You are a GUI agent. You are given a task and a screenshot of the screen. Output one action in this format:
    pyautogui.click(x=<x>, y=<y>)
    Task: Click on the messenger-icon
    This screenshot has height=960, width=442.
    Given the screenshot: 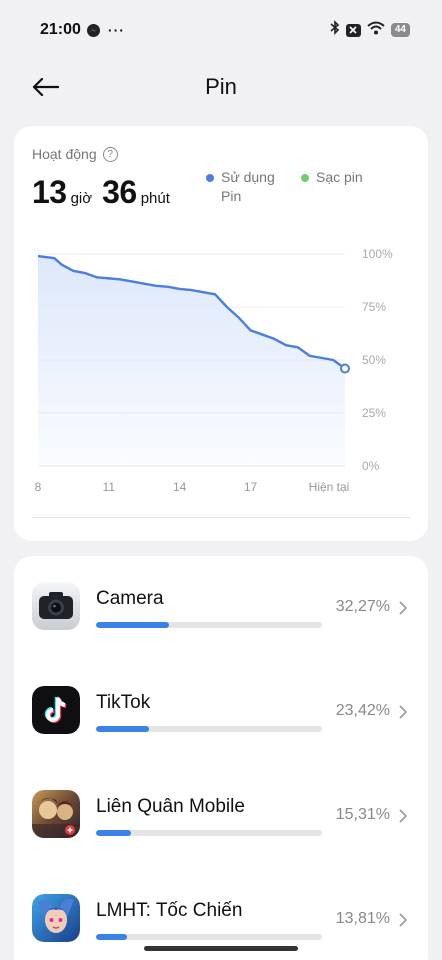 What is the action you would take?
    pyautogui.click(x=93, y=30)
    